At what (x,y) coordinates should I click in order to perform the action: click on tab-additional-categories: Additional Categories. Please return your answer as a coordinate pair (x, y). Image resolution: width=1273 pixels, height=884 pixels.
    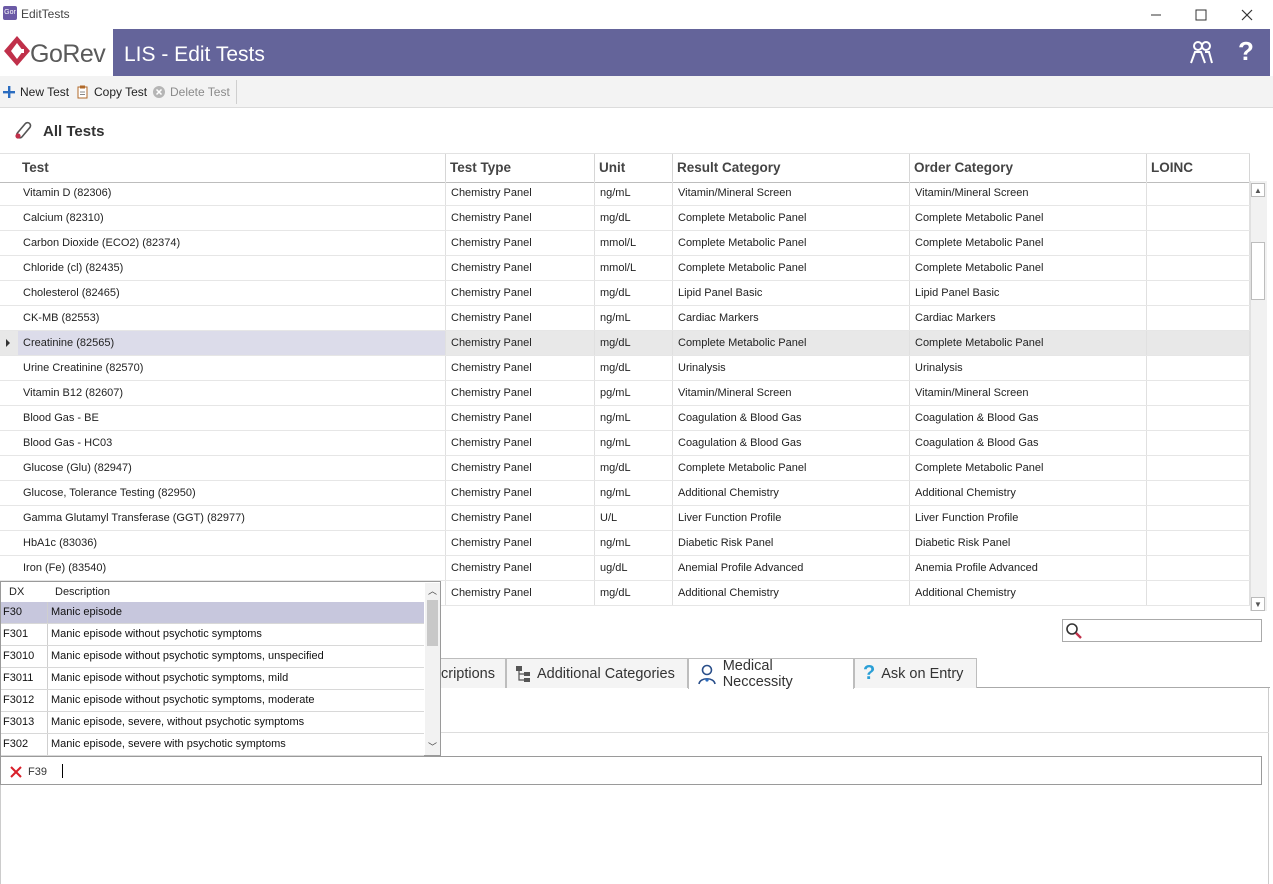
    Looking at the image, I should click on (597, 673).